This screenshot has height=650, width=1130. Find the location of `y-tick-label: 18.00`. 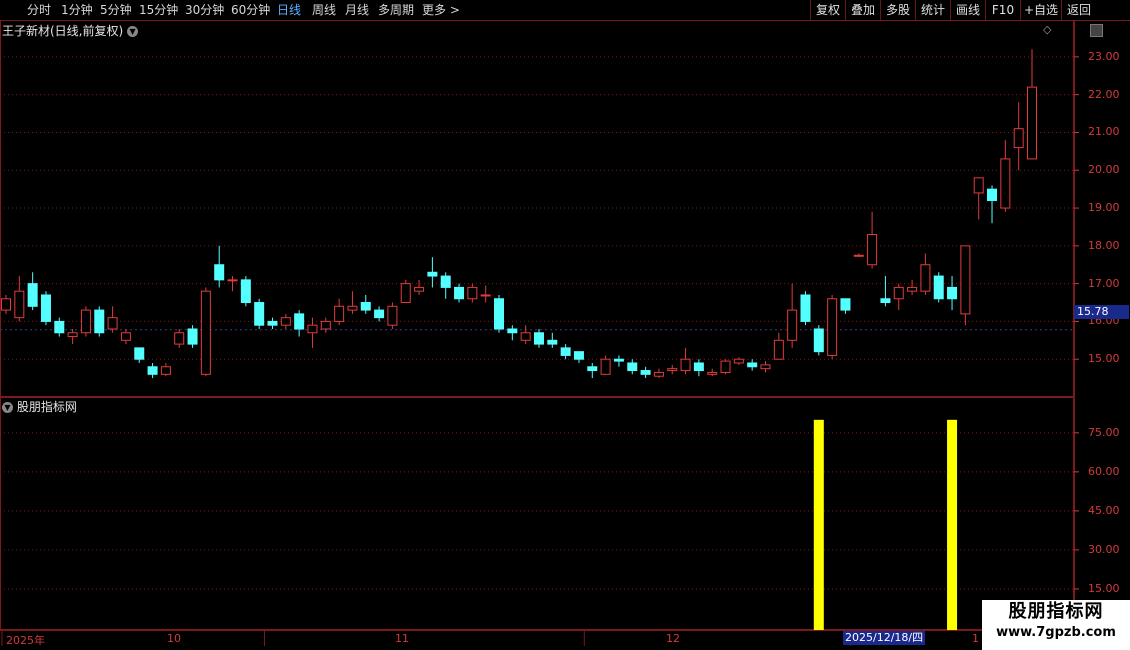

y-tick-label: 18.00 is located at coordinates (1104, 245).